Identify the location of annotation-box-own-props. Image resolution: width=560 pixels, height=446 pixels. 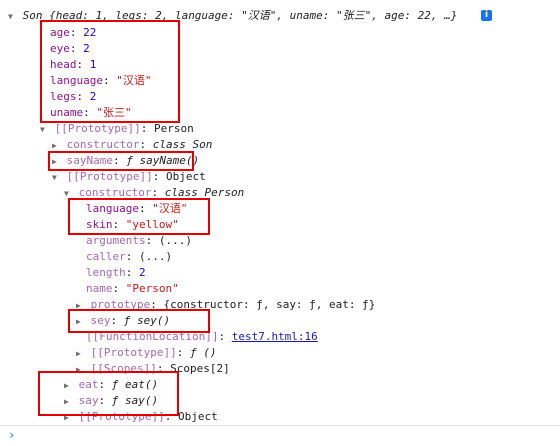
(110, 71).